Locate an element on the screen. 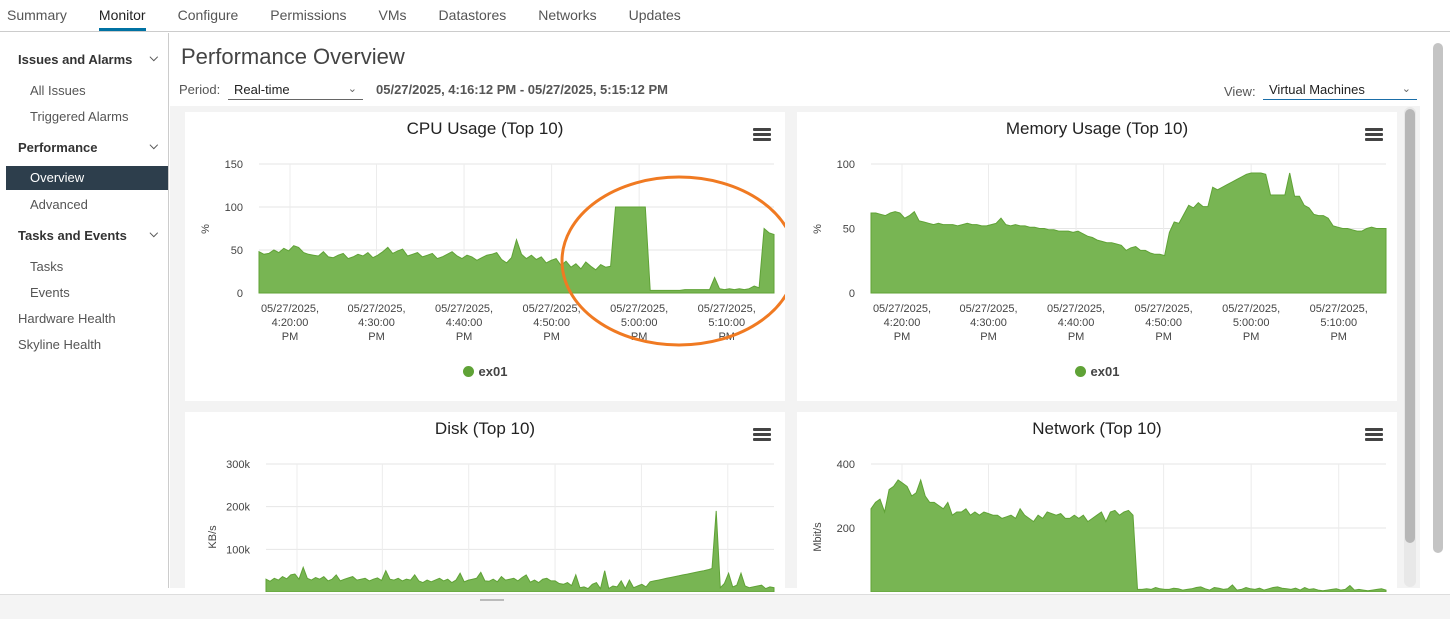  y-tick-label: 200k is located at coordinates (238, 508).